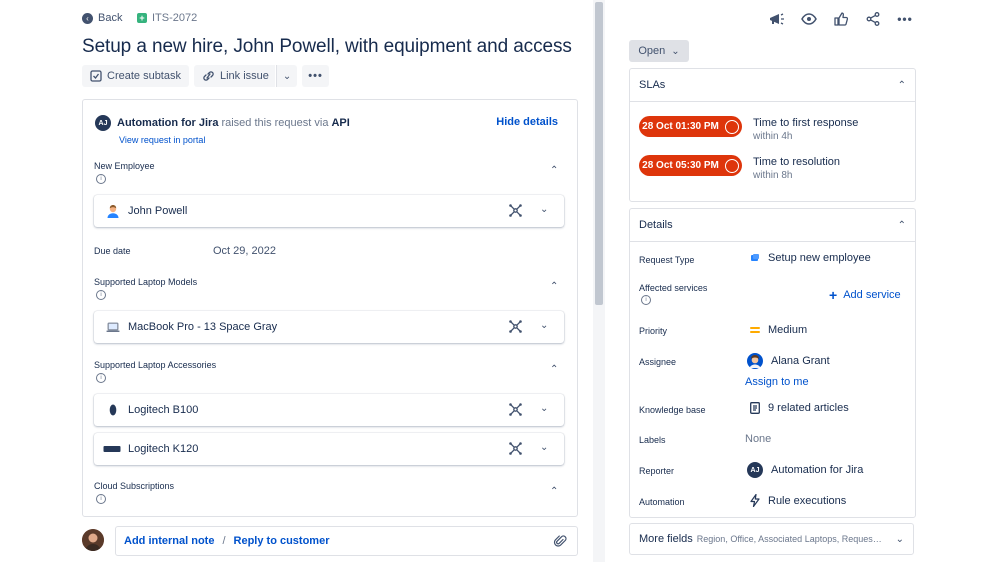 This screenshot has width=999, height=562. I want to click on knowledge-base-field: 9 related articles, so click(799, 408).